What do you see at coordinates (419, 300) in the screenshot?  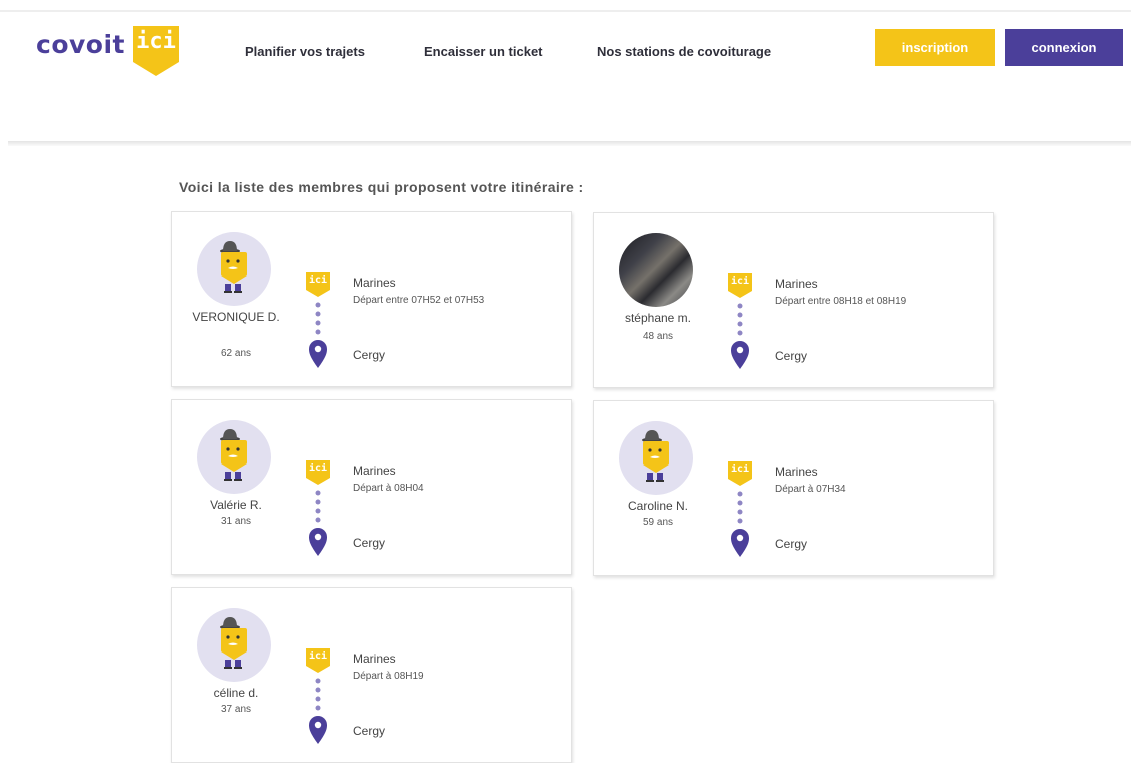 I see `departure-time: Départ entre 07H52 et 07H53` at bounding box center [419, 300].